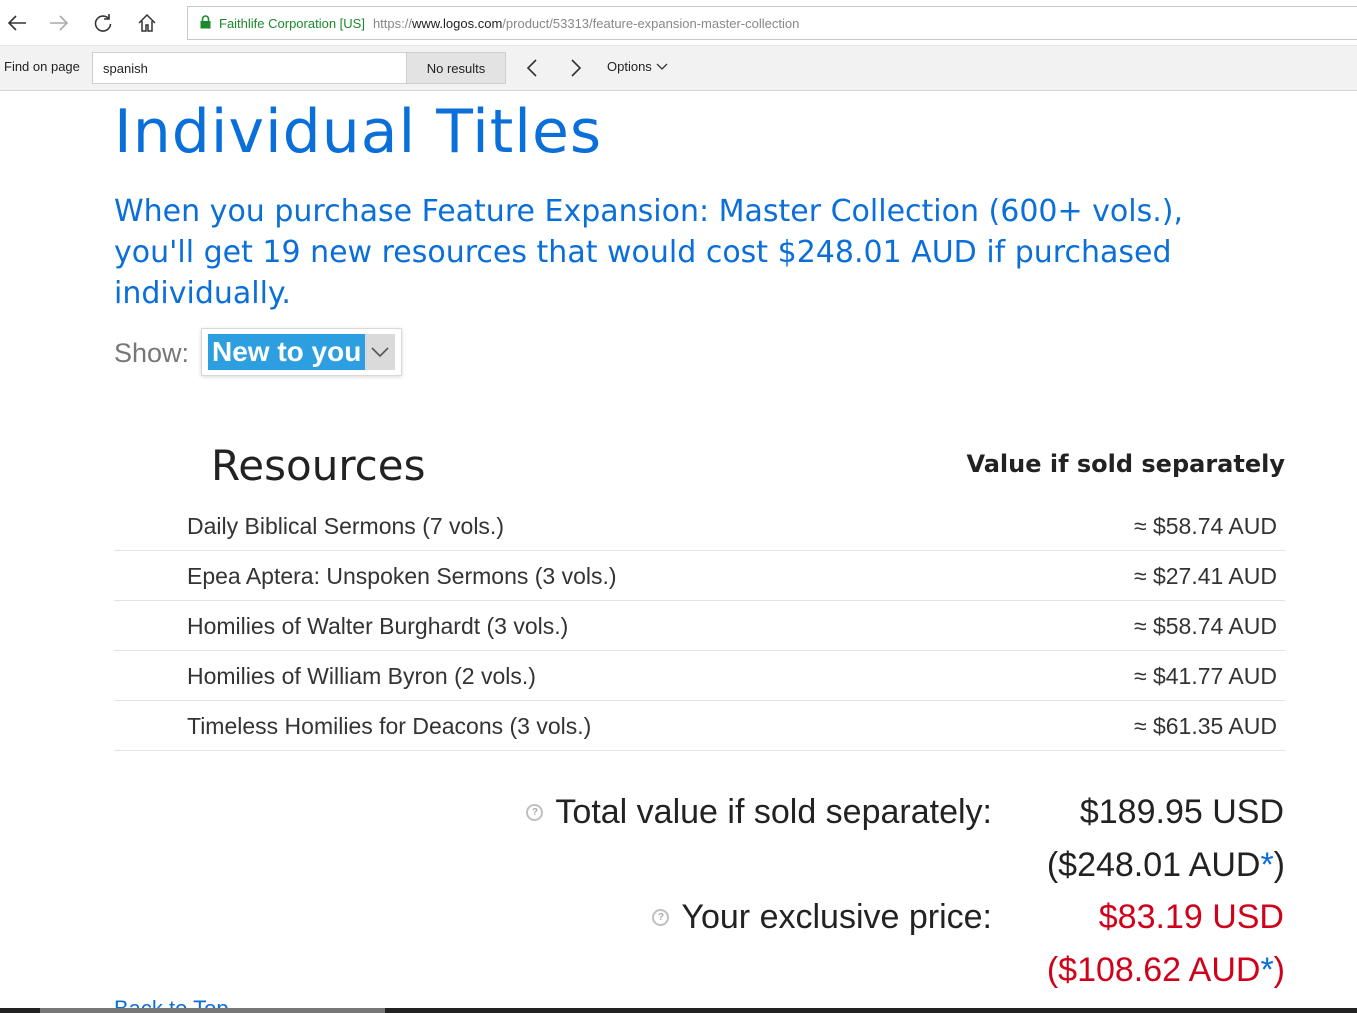  Describe the element at coordinates (456, 68) in the screenshot. I see `find-results-count: No results` at that location.